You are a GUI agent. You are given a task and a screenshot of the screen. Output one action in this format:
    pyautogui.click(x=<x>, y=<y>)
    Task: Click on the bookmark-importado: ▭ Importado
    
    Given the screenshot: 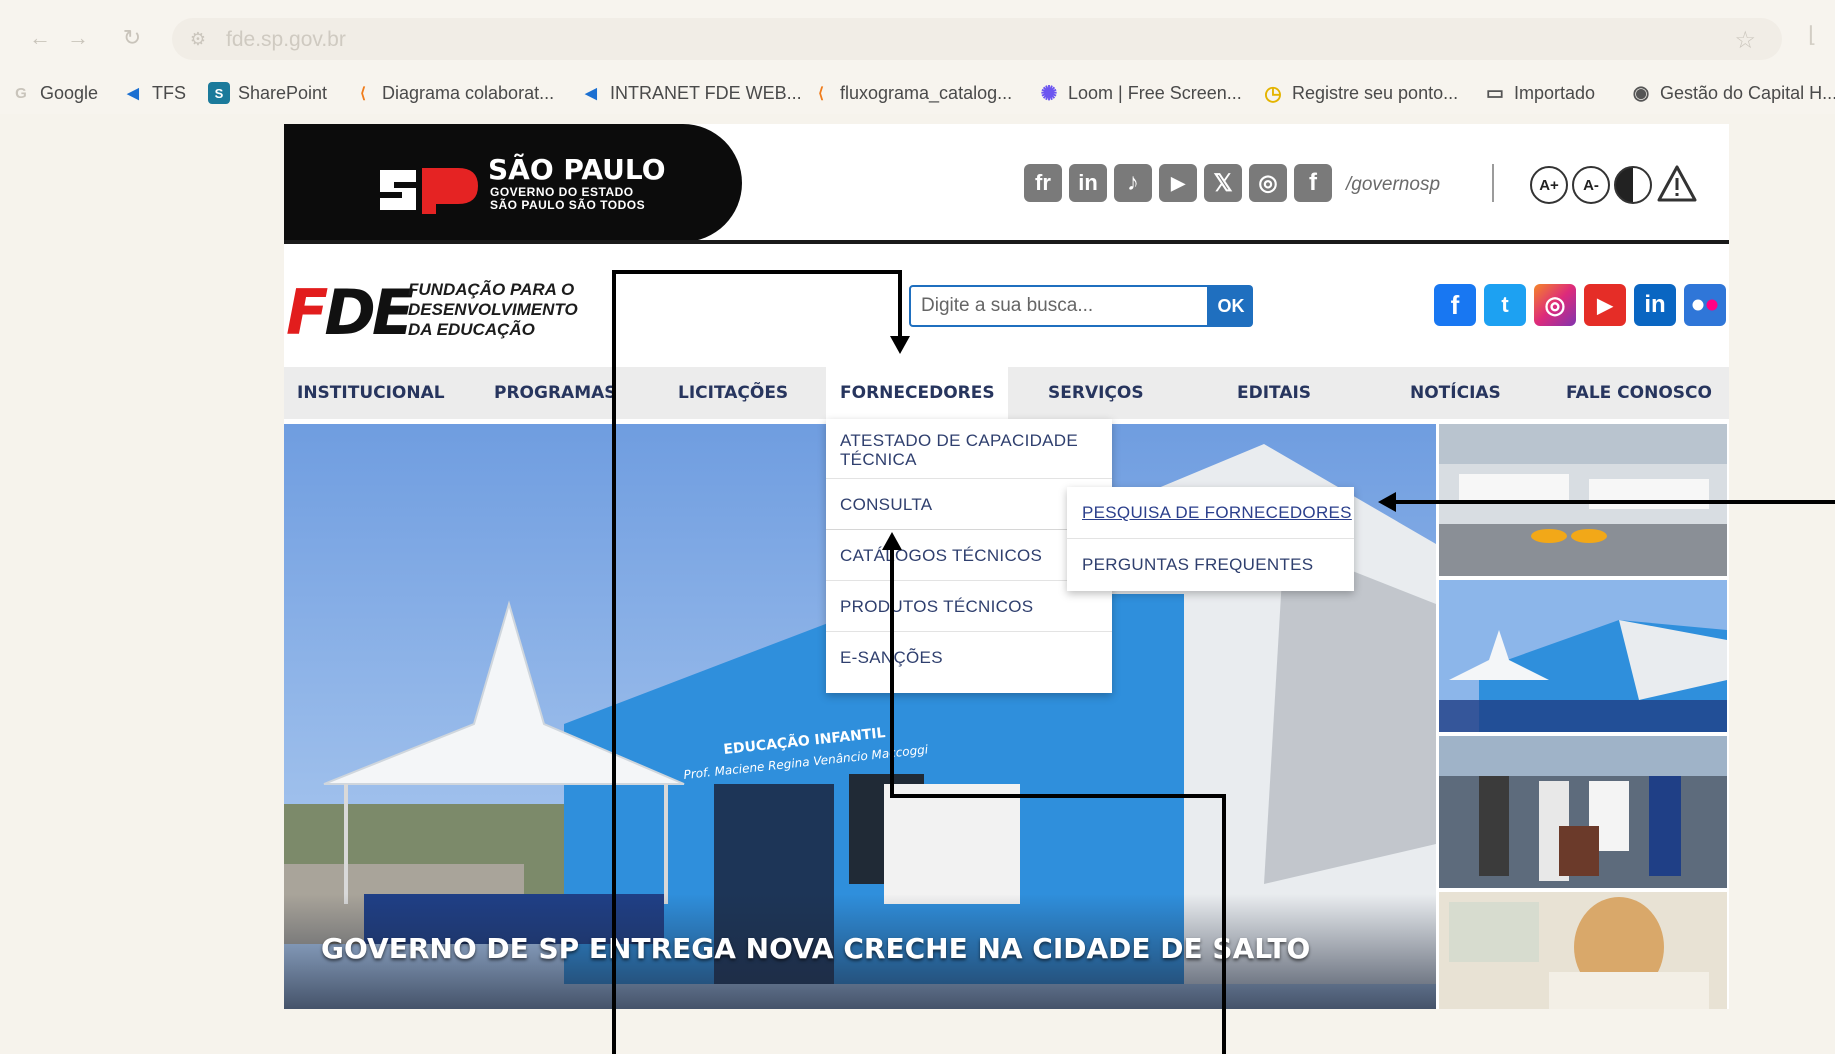 What is the action you would take?
    pyautogui.click(x=1539, y=93)
    